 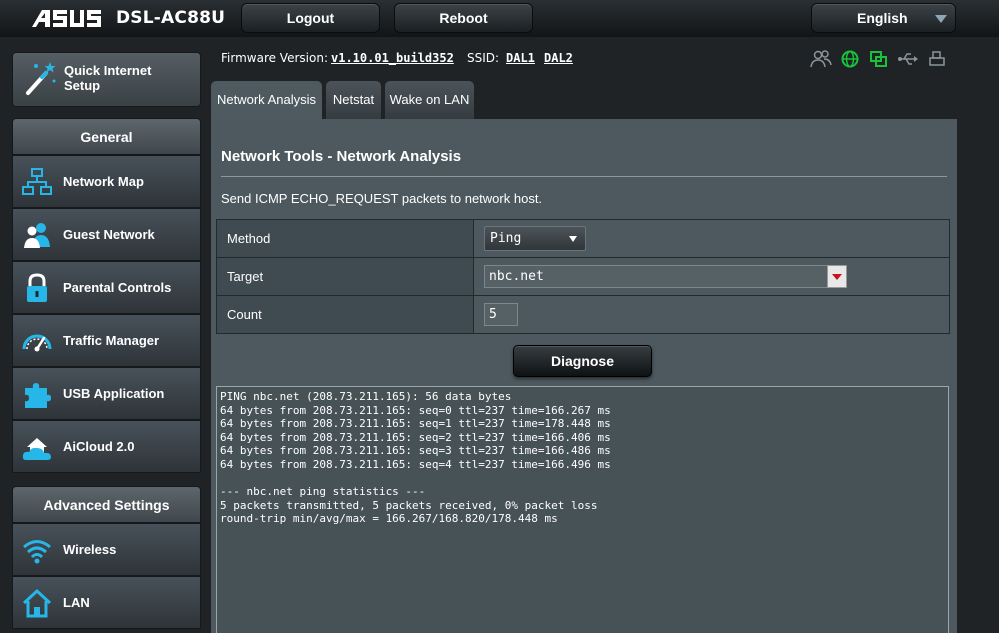 I want to click on lan-status-icon, so click(x=879, y=59).